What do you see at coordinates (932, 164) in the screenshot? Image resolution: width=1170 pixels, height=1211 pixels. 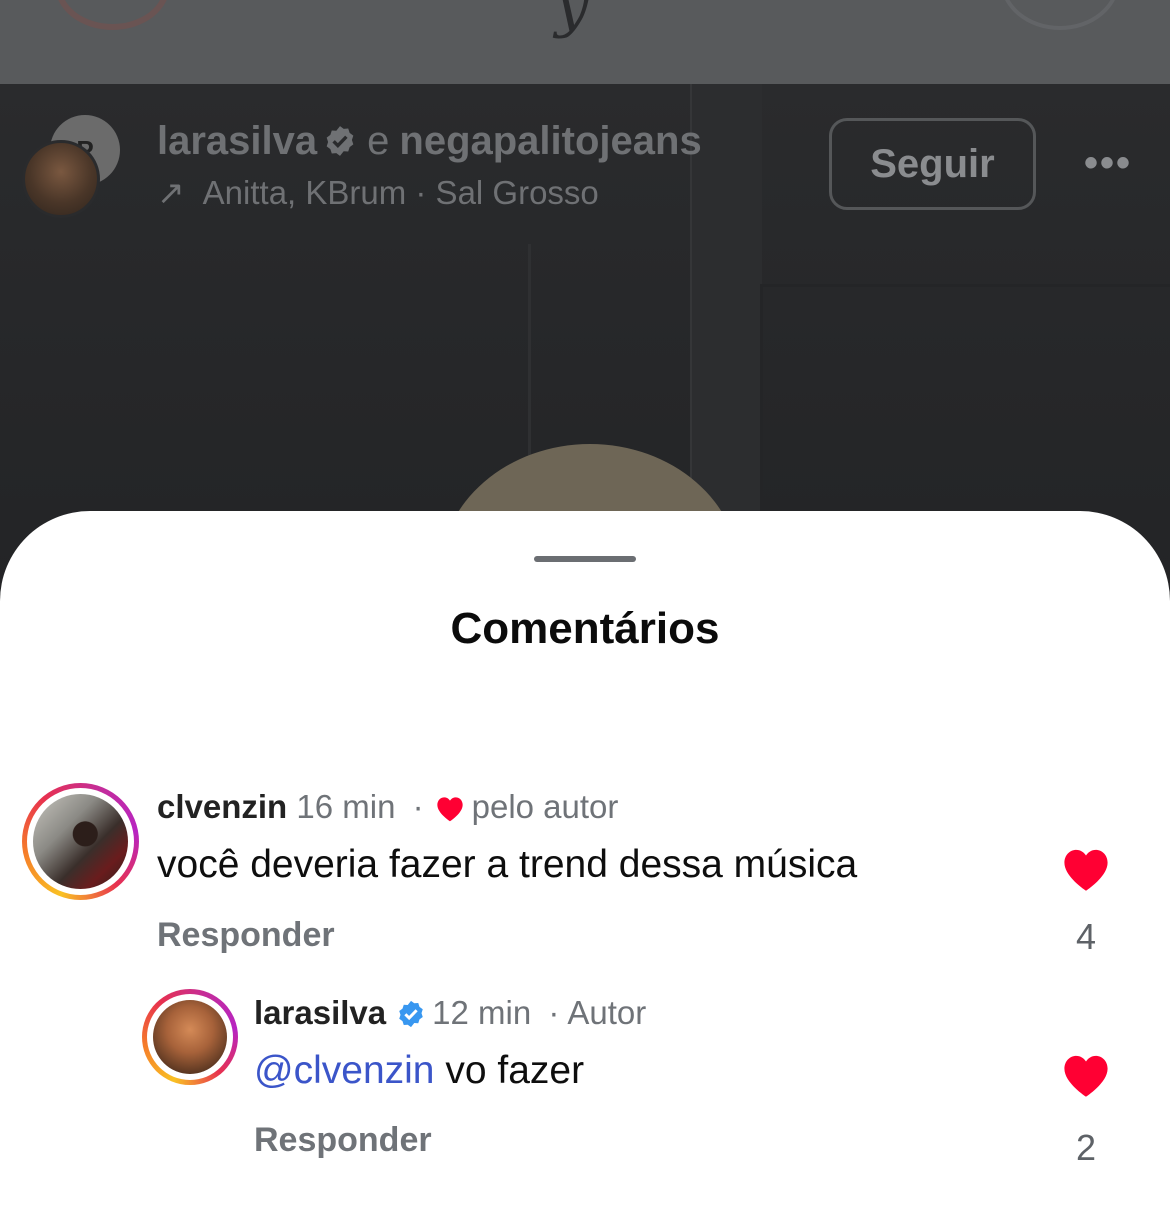 I see `follow-button: Seguir` at bounding box center [932, 164].